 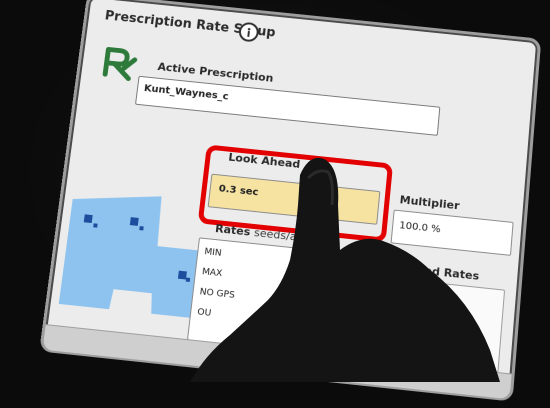 What do you see at coordinates (217, 294) in the screenshot?
I see `rate-row-no-gps: NO GPS` at bounding box center [217, 294].